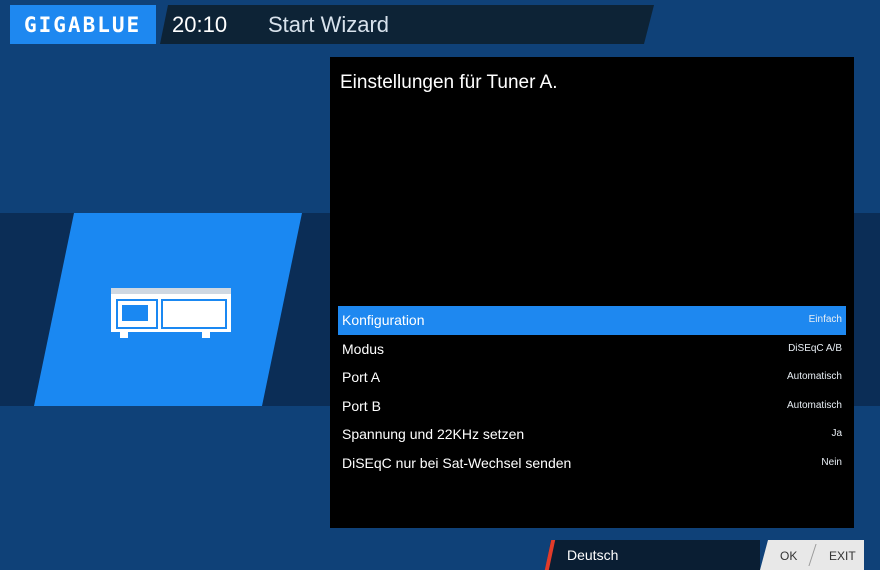  I want to click on menu-item-label: Port A, so click(361, 377).